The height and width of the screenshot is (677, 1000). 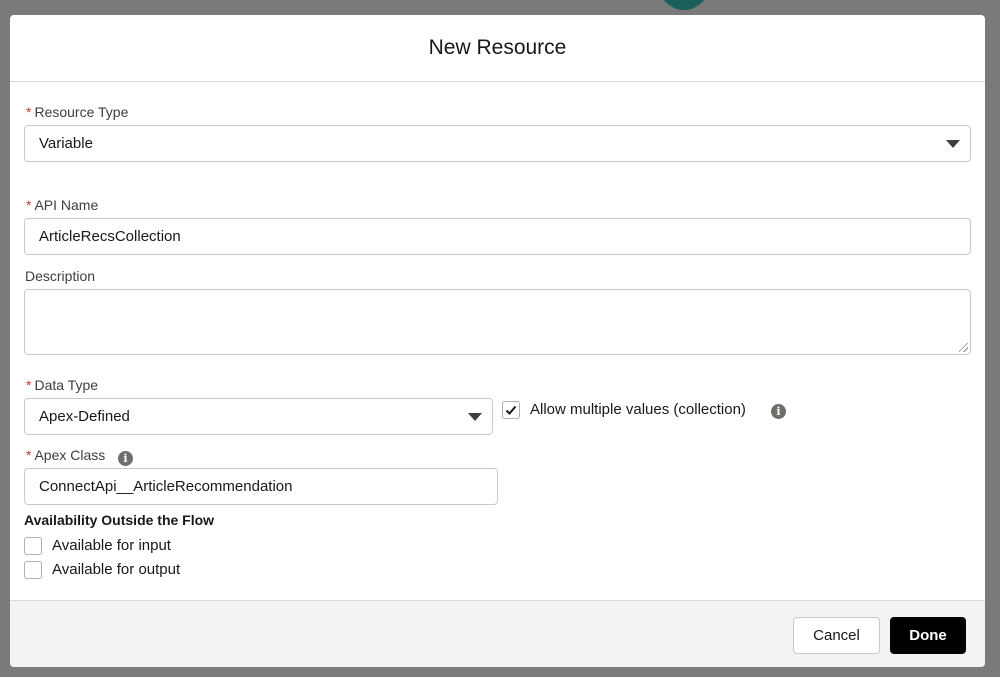 I want to click on api-name-label: * API Name, so click(x=62, y=205).